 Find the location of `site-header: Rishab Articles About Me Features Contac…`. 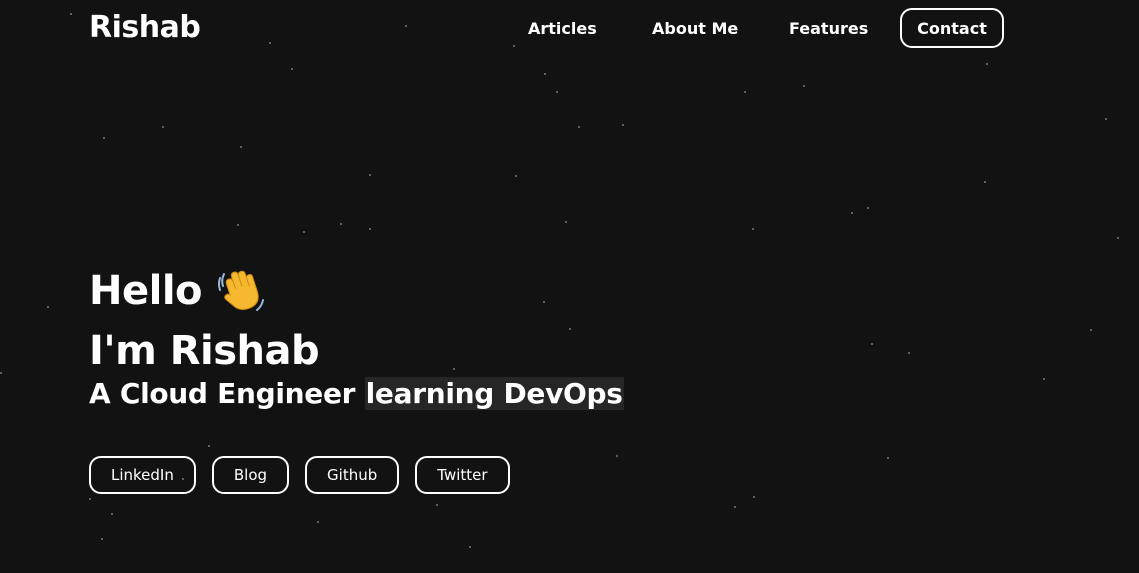

site-header: Rishab Articles About Me Features Contac… is located at coordinates (569, 30).